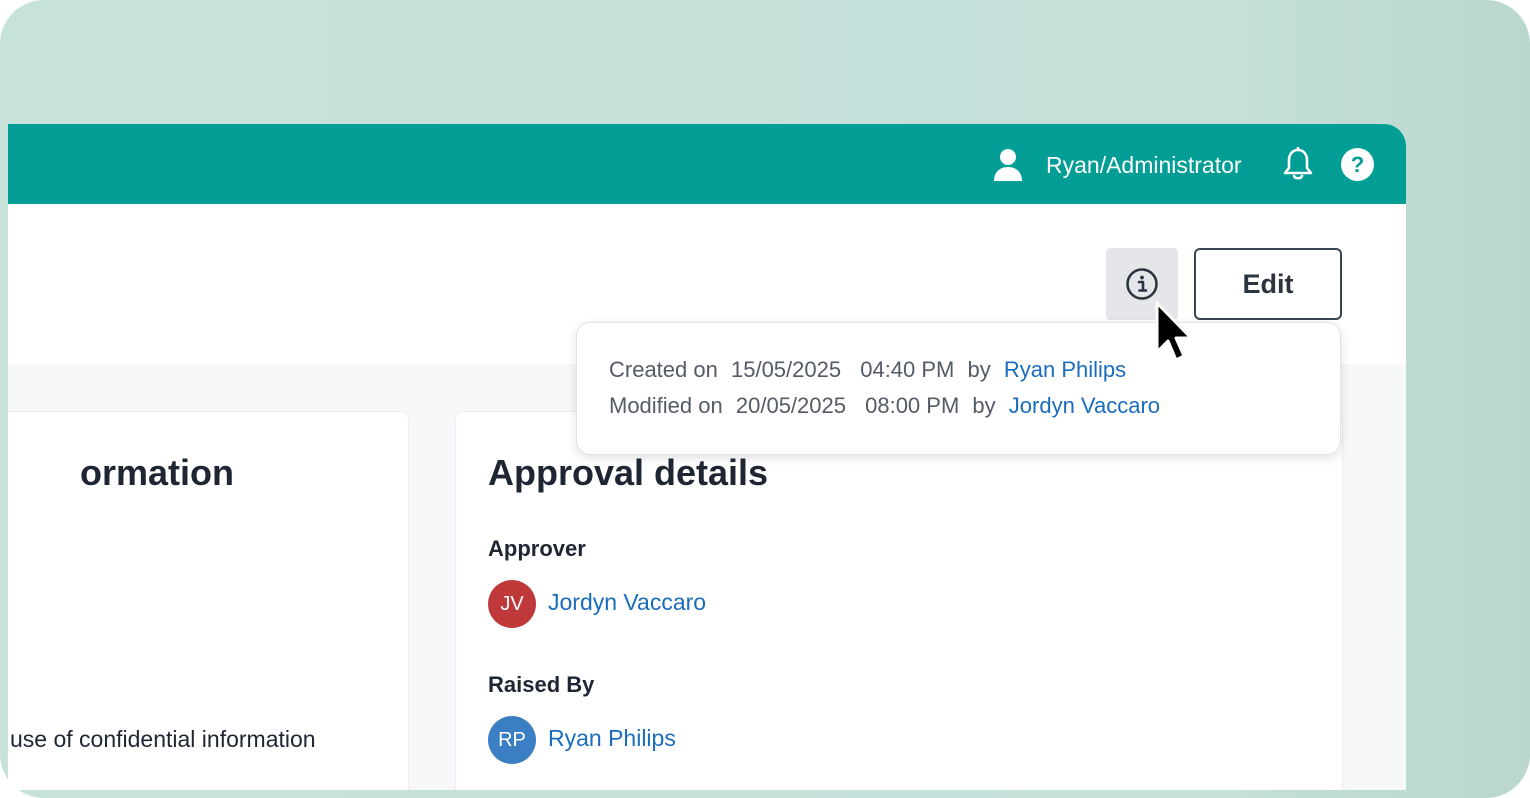  What do you see at coordinates (512, 740) in the screenshot?
I see `raised-by-avatar: RP` at bounding box center [512, 740].